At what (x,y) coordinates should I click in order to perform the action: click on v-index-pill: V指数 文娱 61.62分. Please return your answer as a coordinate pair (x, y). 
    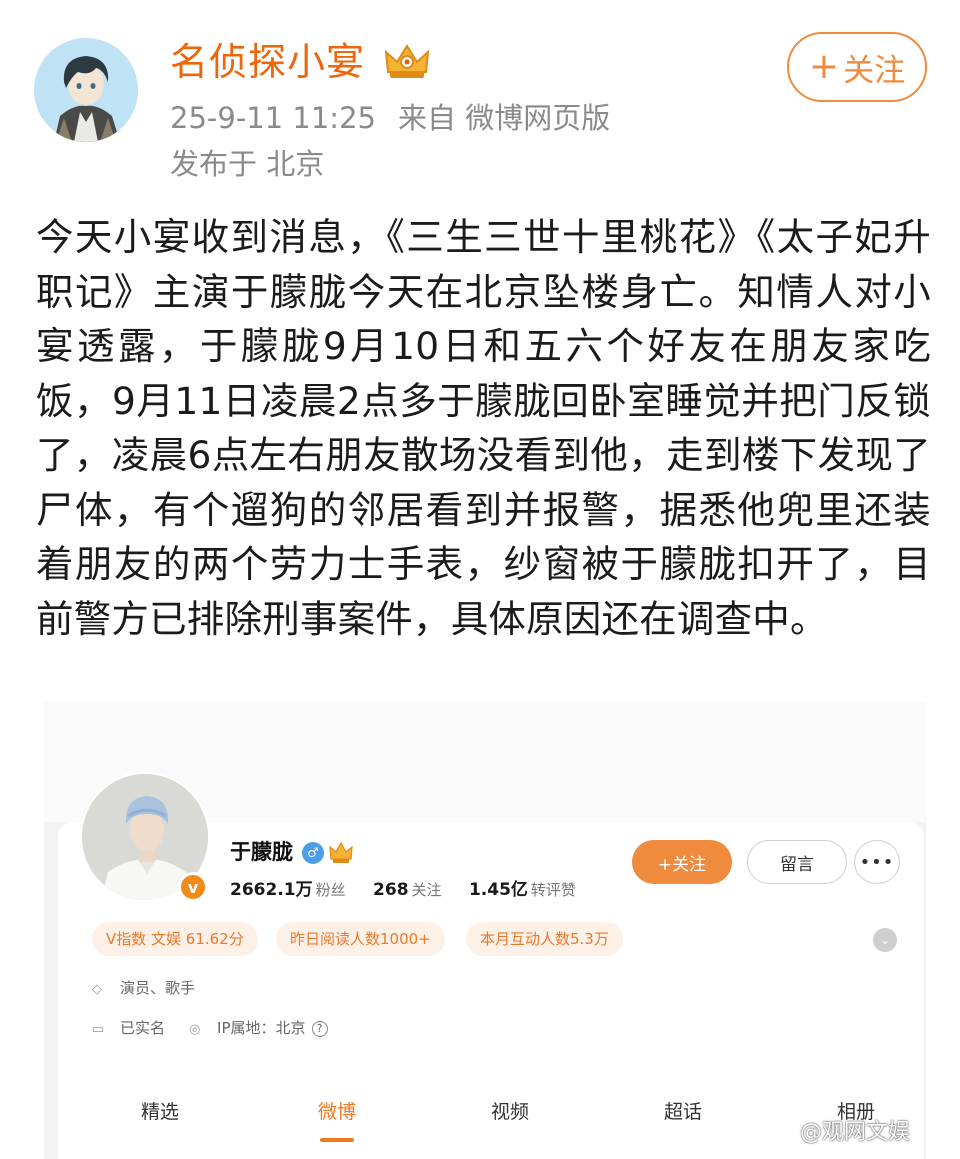
    Looking at the image, I should click on (175, 939).